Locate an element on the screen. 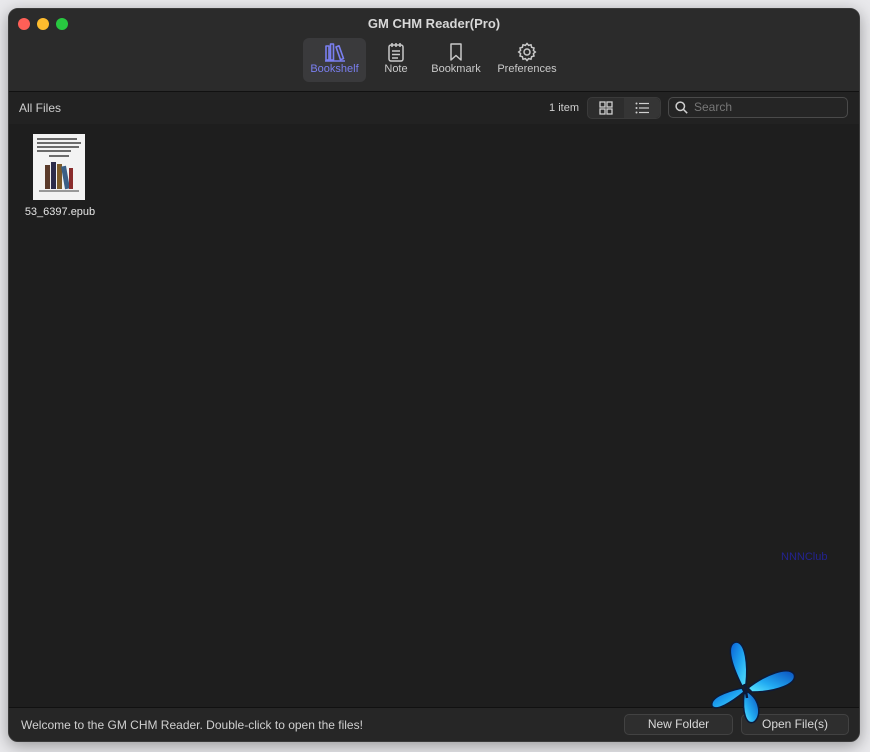 The height and width of the screenshot is (752, 870). toolbar-note-button: Note is located at coordinates (396, 60).